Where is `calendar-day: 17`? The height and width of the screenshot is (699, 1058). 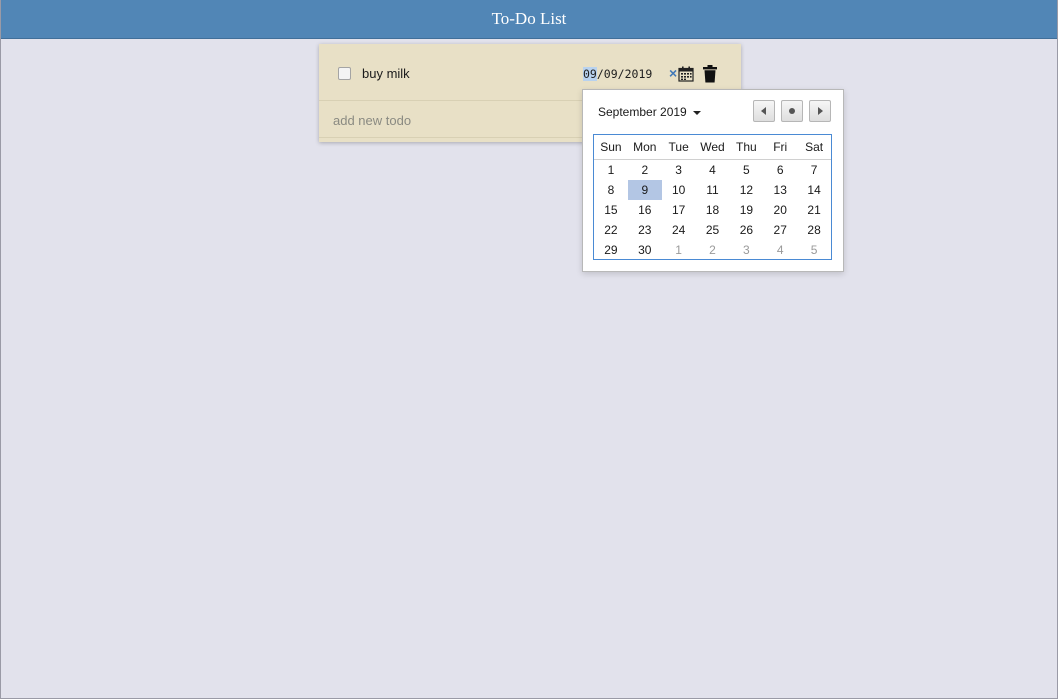
calendar-day: 17 is located at coordinates (679, 210).